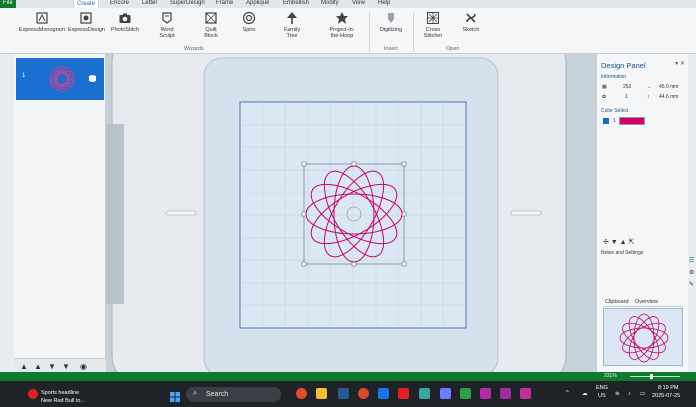 The width and height of the screenshot is (696, 407). I want to click on height-icon: ↕, so click(648, 97).